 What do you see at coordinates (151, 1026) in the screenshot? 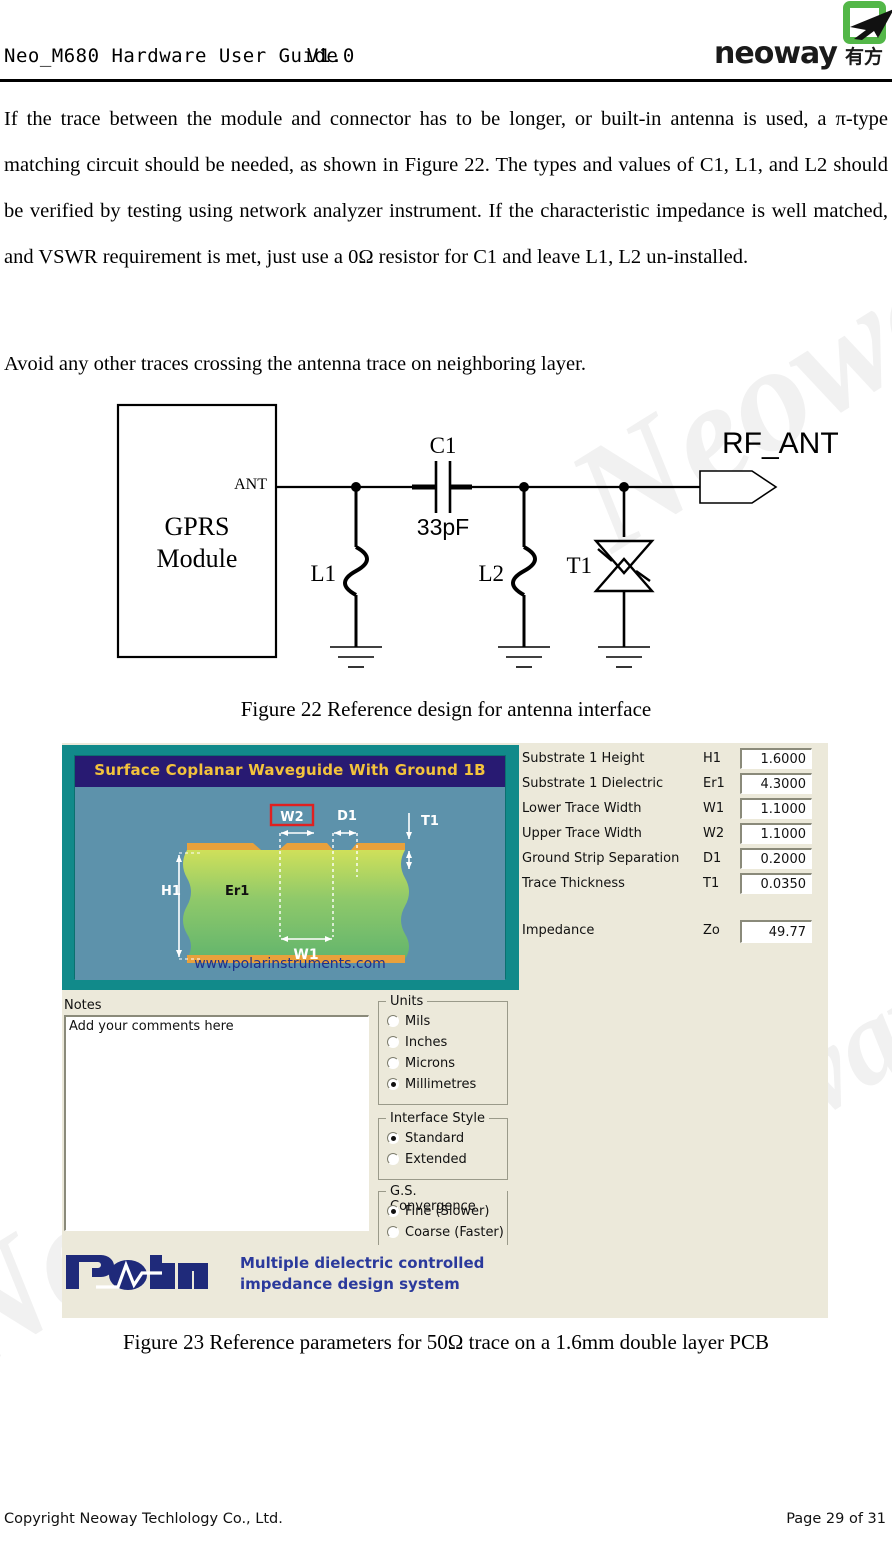
I see `notes-text: Add your comments here` at bounding box center [151, 1026].